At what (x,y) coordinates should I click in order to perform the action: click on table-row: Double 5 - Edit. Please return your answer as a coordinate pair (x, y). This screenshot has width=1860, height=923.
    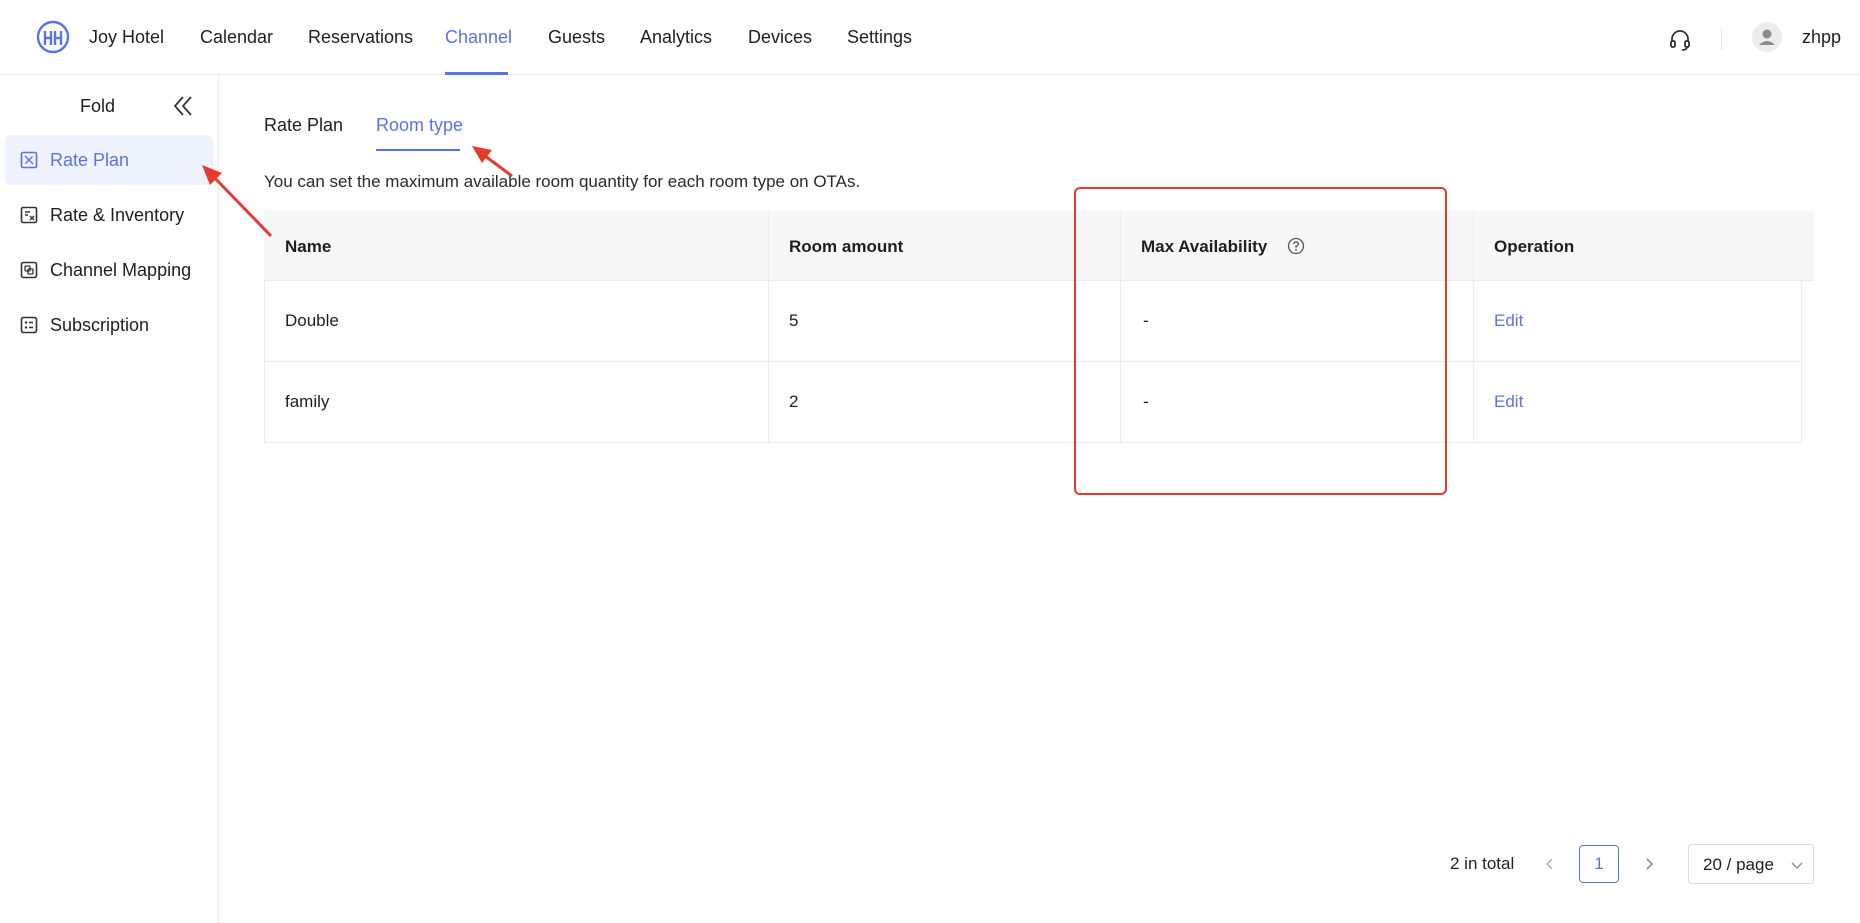
    Looking at the image, I should click on (1033, 321).